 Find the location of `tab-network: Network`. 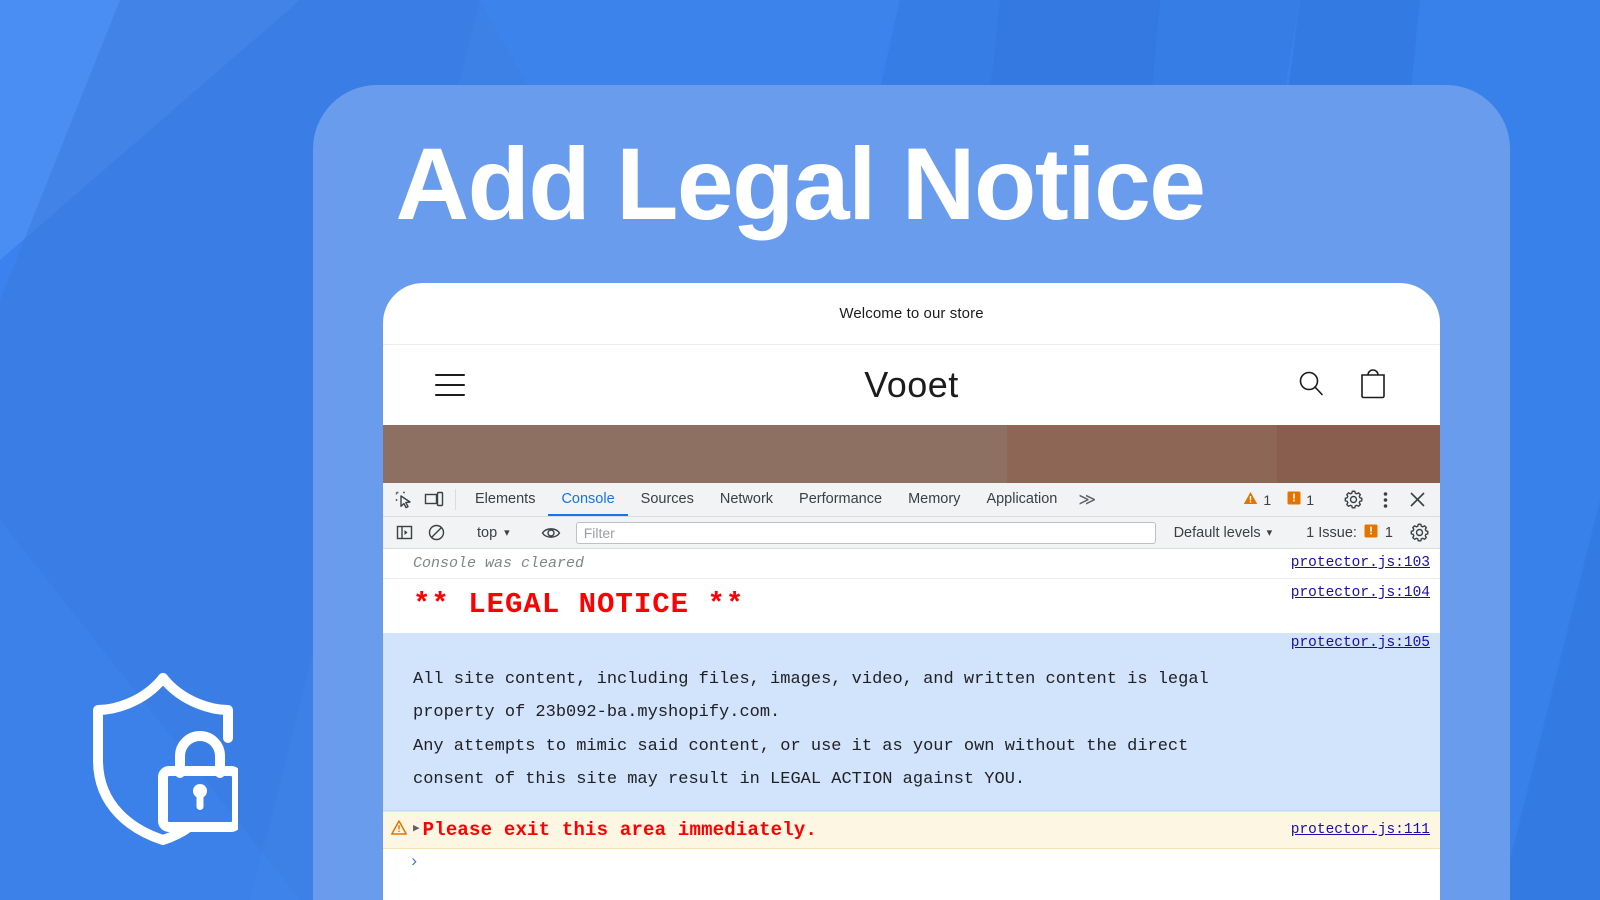

tab-network: Network is located at coordinates (746, 499).